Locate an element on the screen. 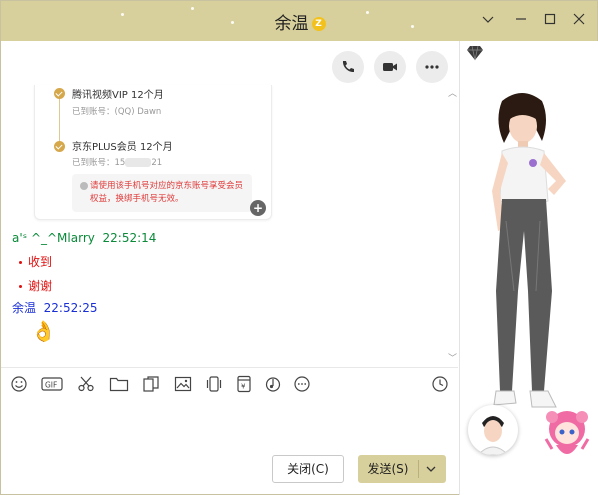  voice-call-button is located at coordinates (348, 67).